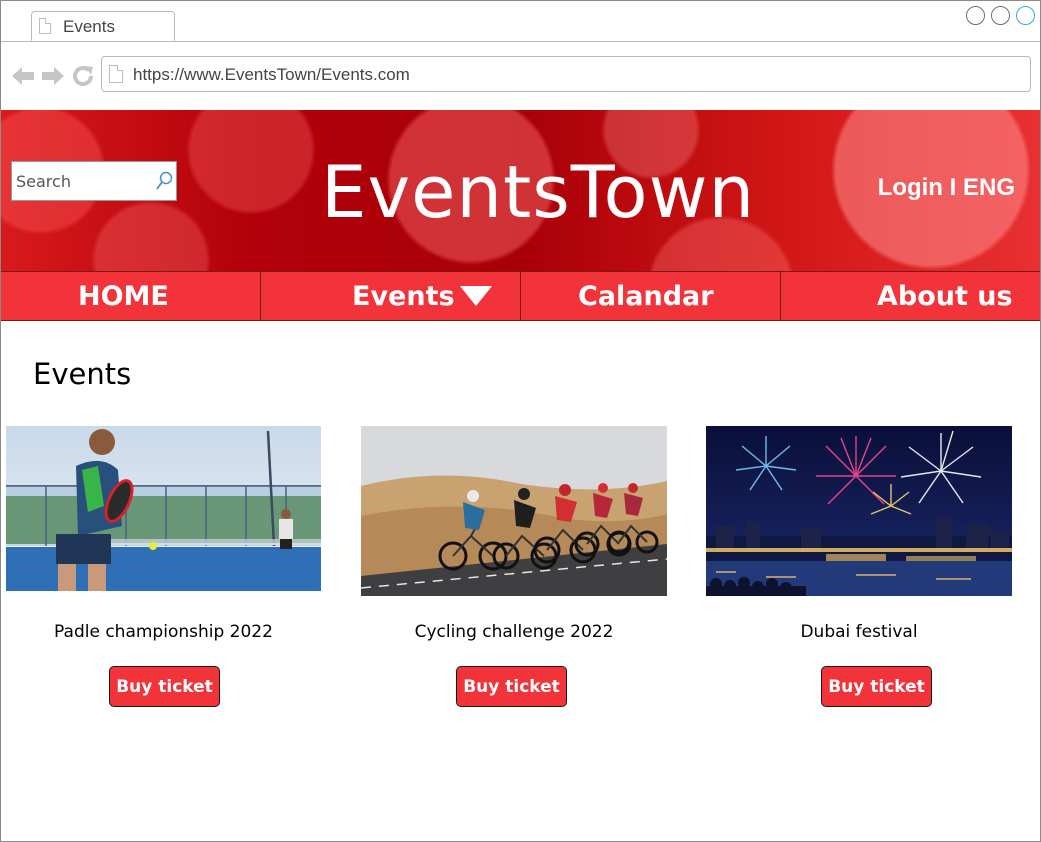 This screenshot has width=1041, height=842. I want to click on event-card: Padle championship 2022 Buy ticket, so click(163, 571).